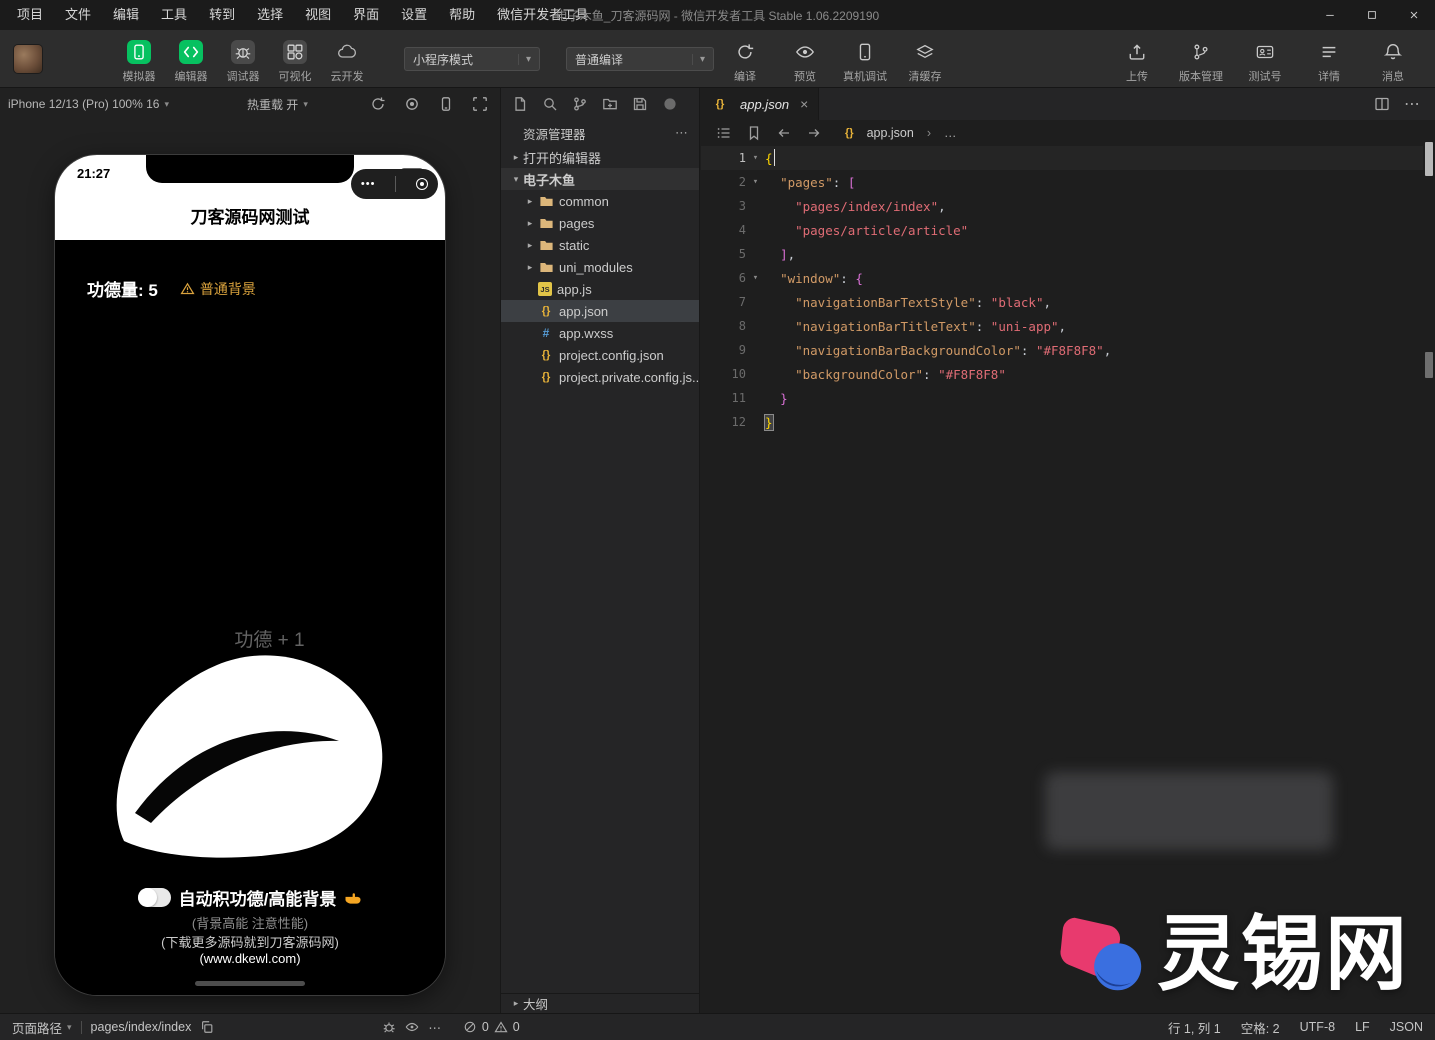  What do you see at coordinates (88, 104) in the screenshot?
I see `device-selector: iPhone 12/13 (Pro) 100% 16 ▾` at bounding box center [88, 104].